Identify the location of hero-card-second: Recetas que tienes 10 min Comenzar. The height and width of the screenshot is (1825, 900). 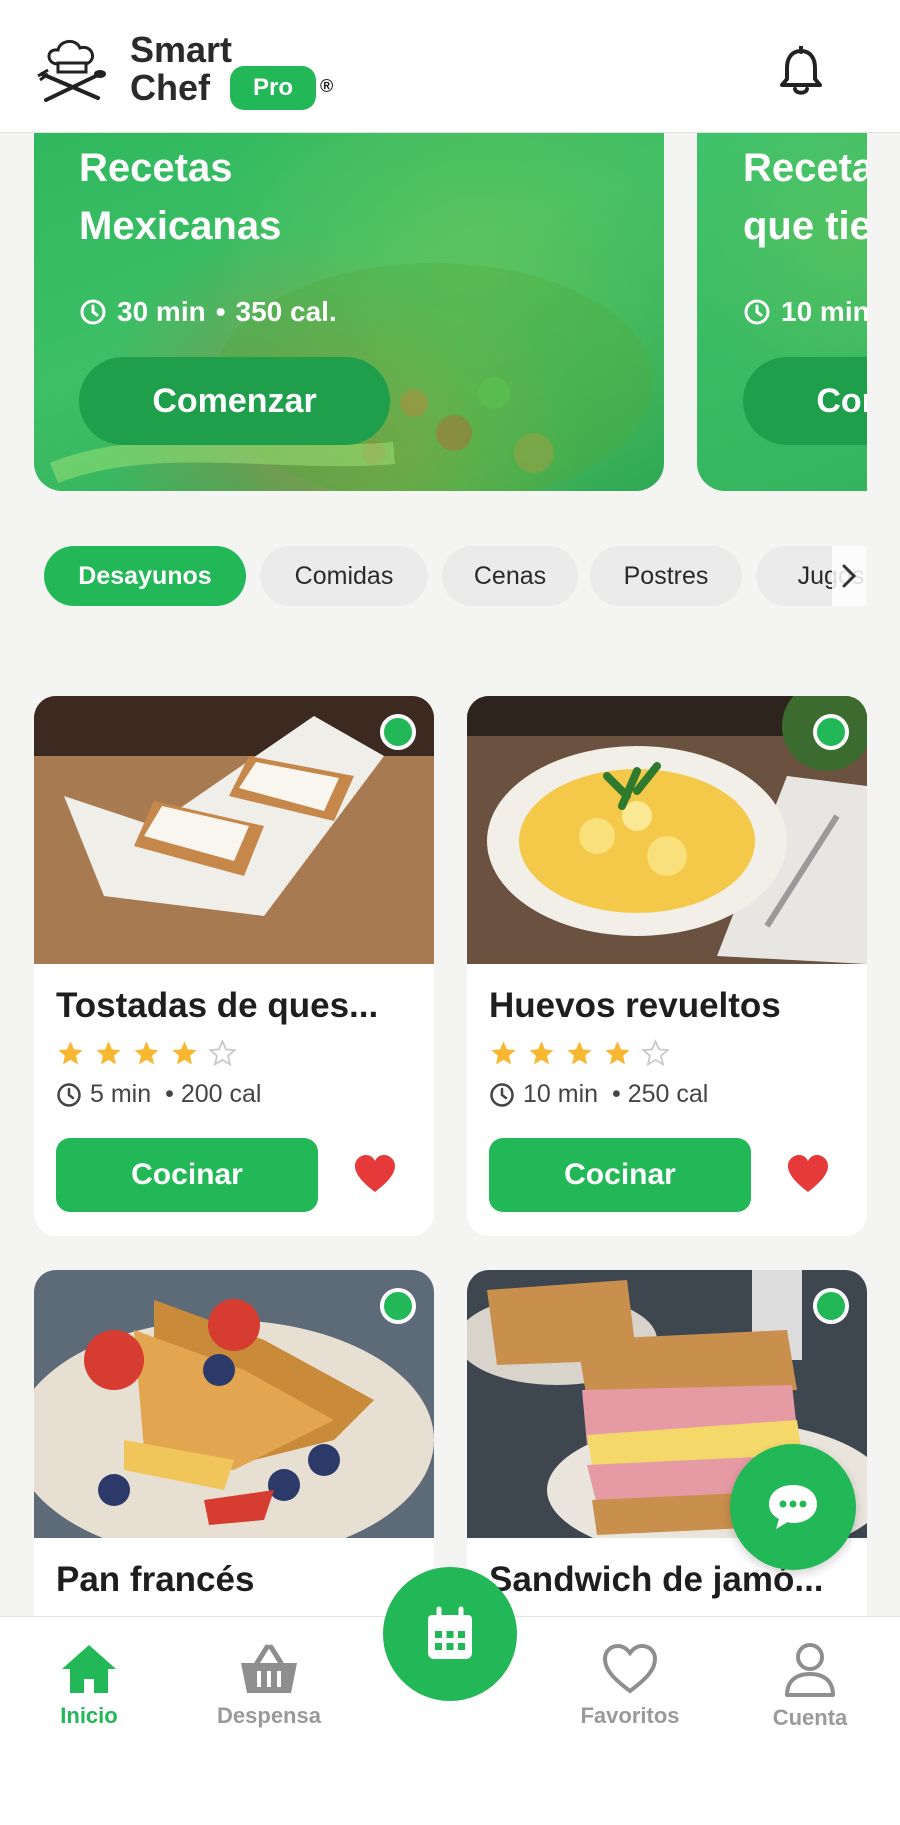
(782, 312).